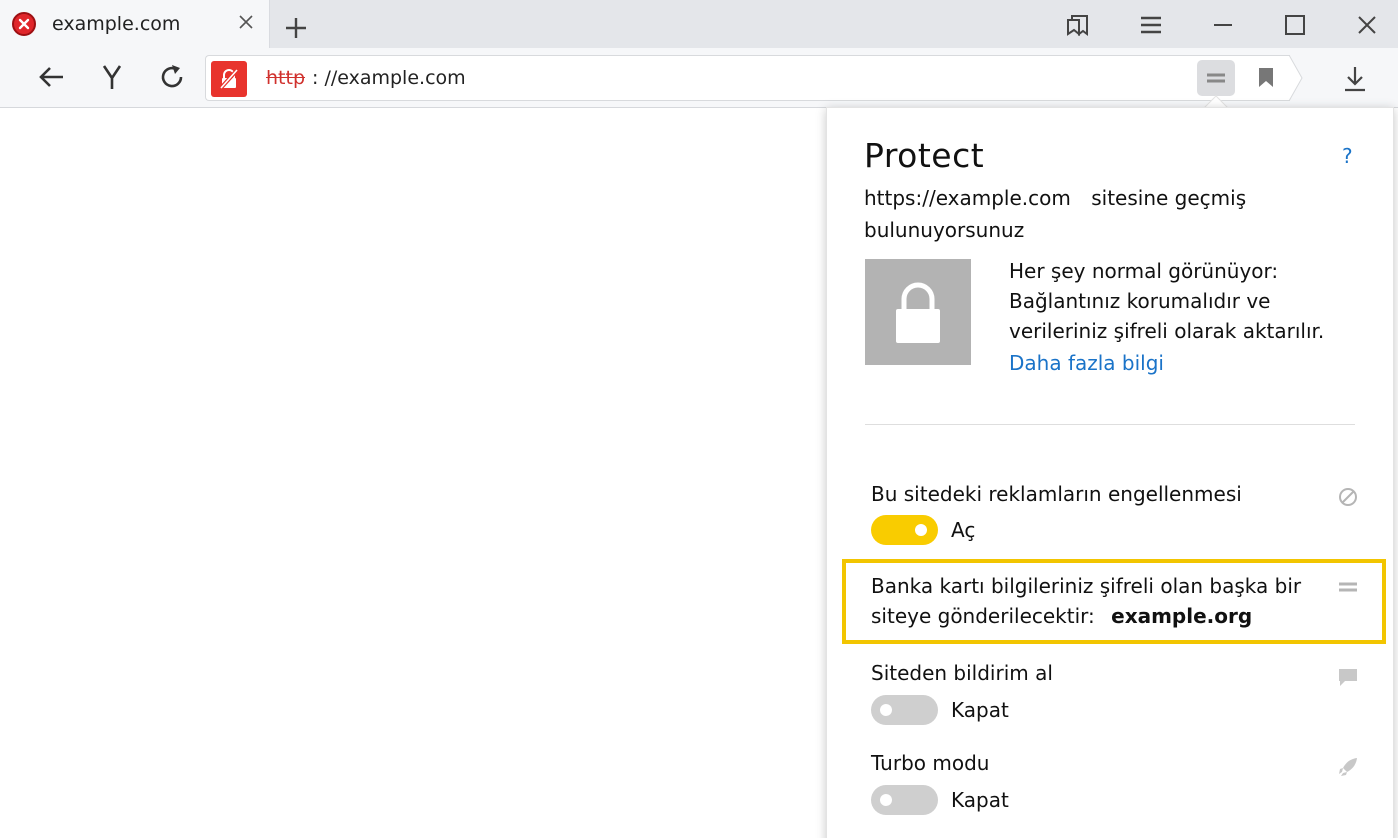 This screenshot has height=838, width=1398. What do you see at coordinates (904, 800) in the screenshot?
I see `turbo-toggle` at bounding box center [904, 800].